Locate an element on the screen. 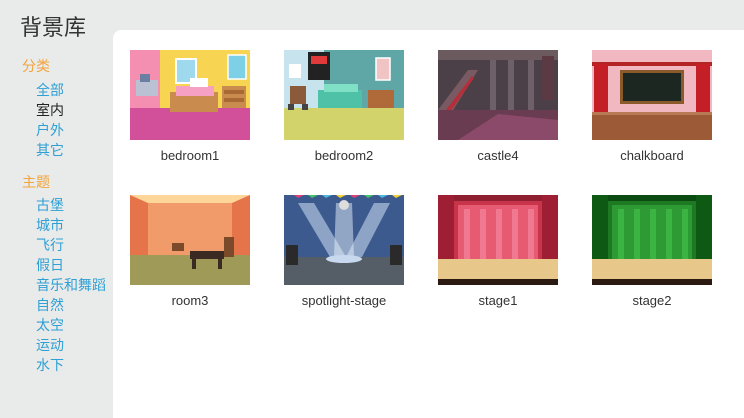  theme-nature: 自然 is located at coordinates (50, 305).